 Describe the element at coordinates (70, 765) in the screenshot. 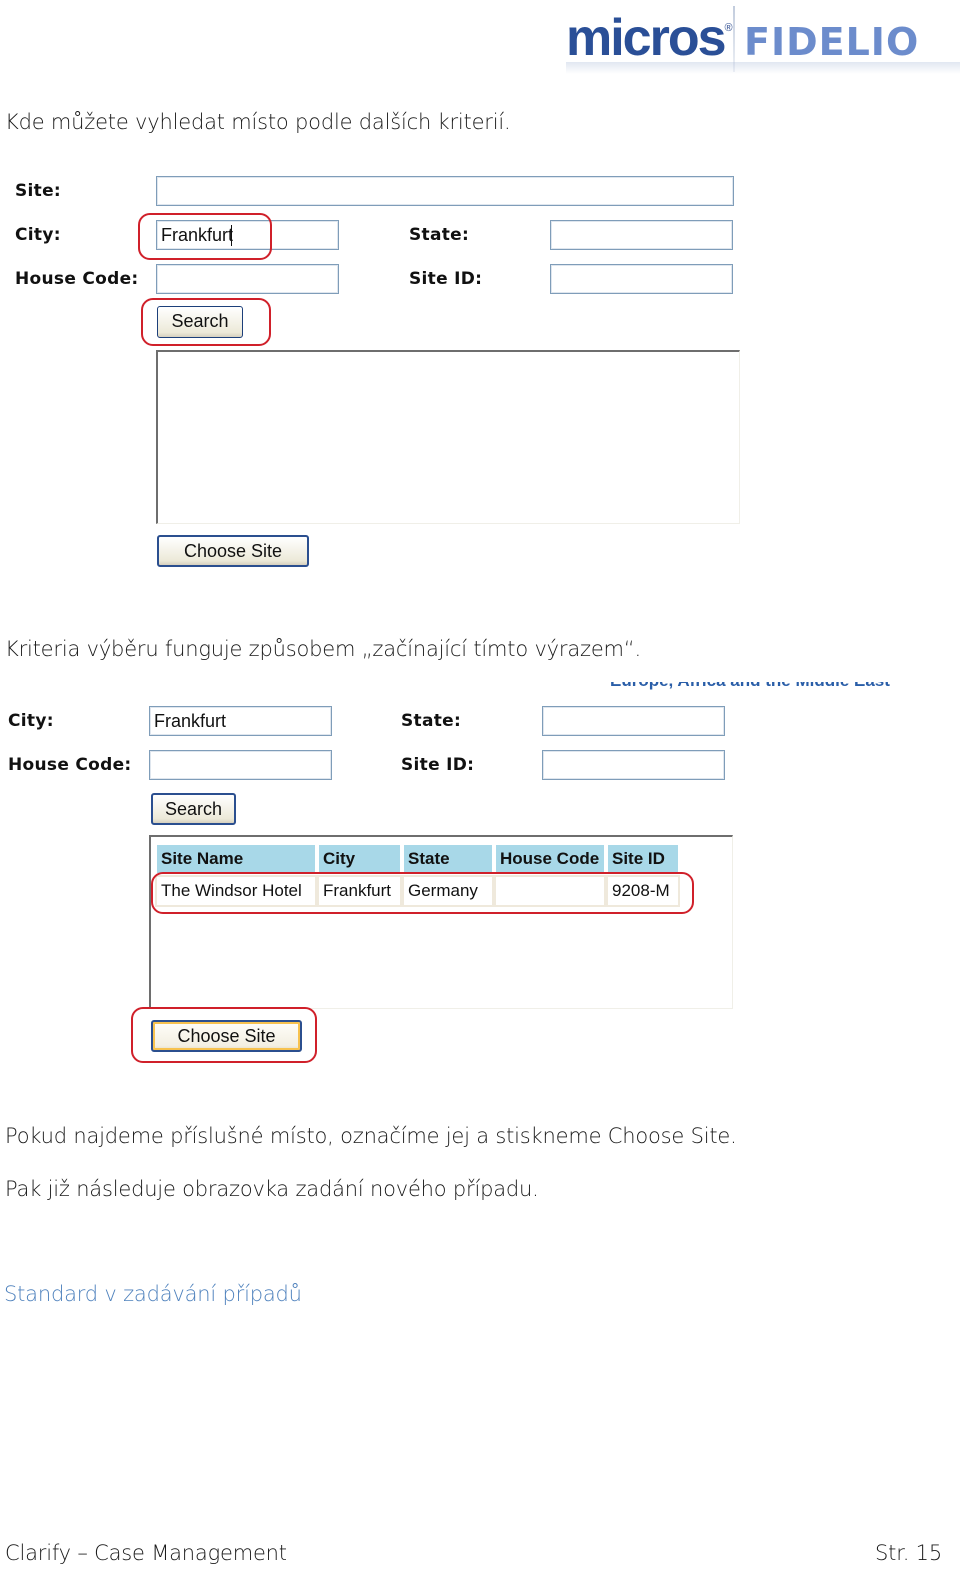

I see `house-code-label-2: House Code:` at that location.